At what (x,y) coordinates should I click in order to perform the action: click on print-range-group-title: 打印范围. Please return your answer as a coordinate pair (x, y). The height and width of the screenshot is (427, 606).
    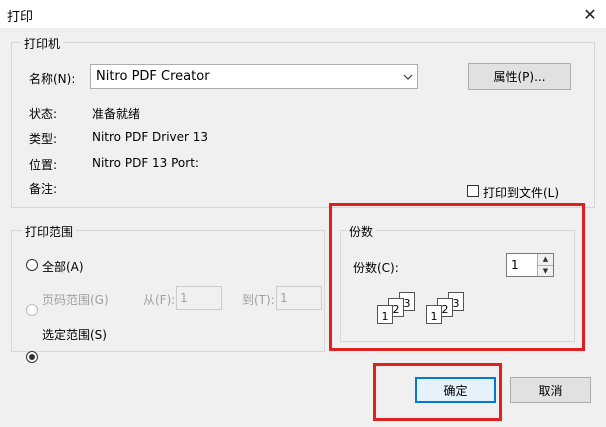
    Looking at the image, I should click on (49, 231).